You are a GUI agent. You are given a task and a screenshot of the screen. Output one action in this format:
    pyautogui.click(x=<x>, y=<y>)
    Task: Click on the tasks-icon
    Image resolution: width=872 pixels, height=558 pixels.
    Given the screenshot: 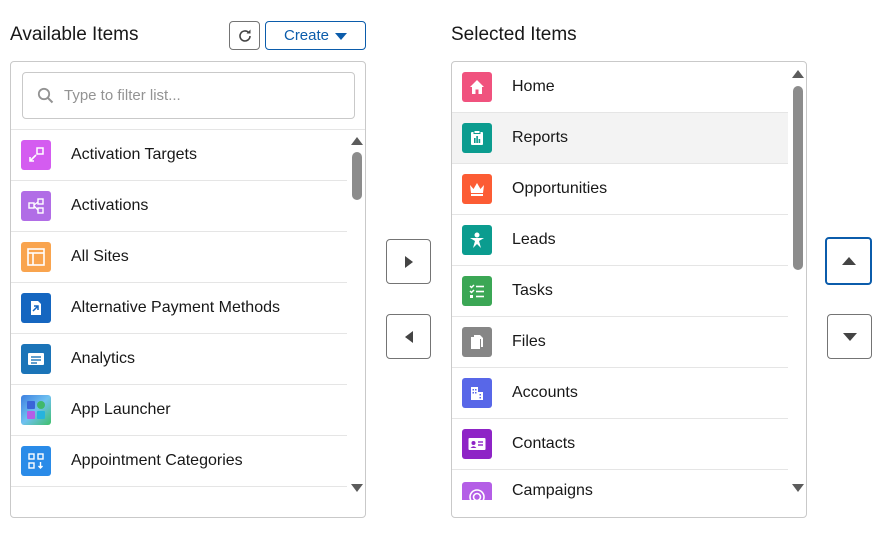 What is the action you would take?
    pyautogui.click(x=477, y=291)
    